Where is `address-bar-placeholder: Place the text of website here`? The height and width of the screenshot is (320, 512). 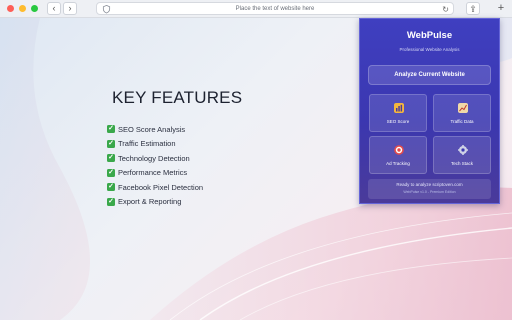
address-bar-placeholder: Place the text of website here is located at coordinates (275, 9).